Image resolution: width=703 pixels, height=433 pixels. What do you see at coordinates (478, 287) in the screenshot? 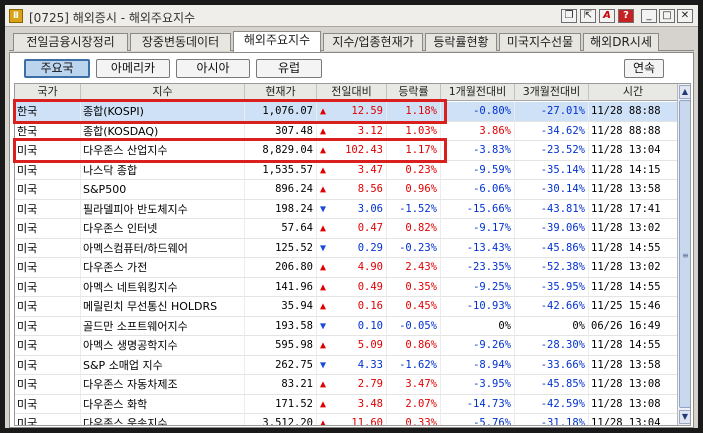
I see `cell-1m: -9.25%` at bounding box center [478, 287].